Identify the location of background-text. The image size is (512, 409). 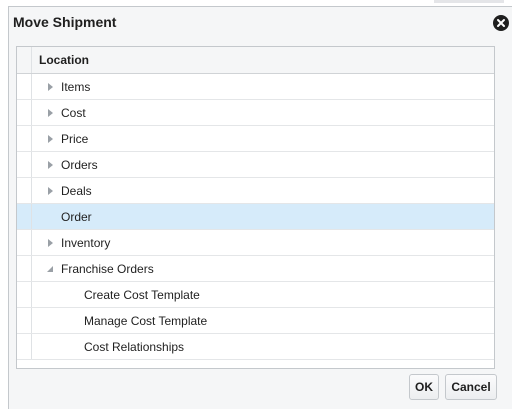
(469, 1).